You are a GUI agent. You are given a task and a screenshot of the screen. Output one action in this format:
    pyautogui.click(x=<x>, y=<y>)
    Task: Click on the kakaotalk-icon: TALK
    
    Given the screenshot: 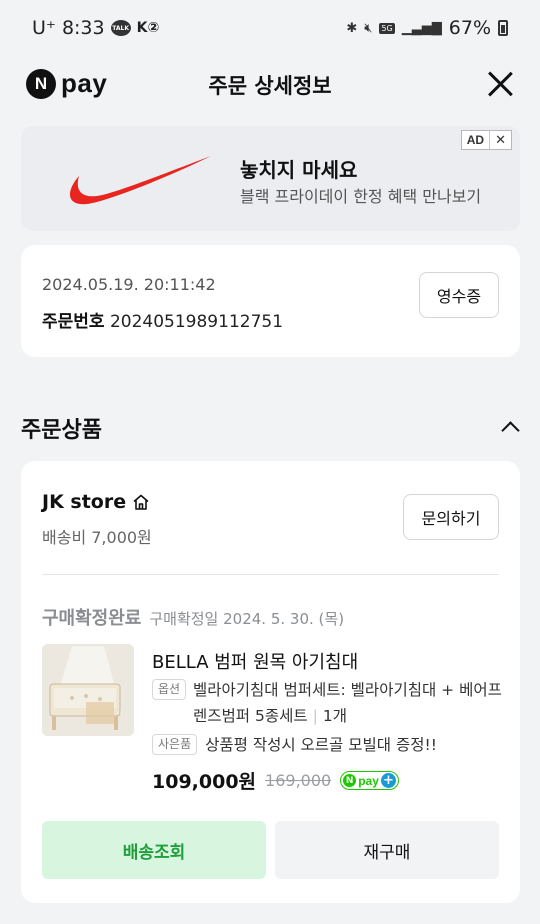 What is the action you would take?
    pyautogui.click(x=120, y=28)
    